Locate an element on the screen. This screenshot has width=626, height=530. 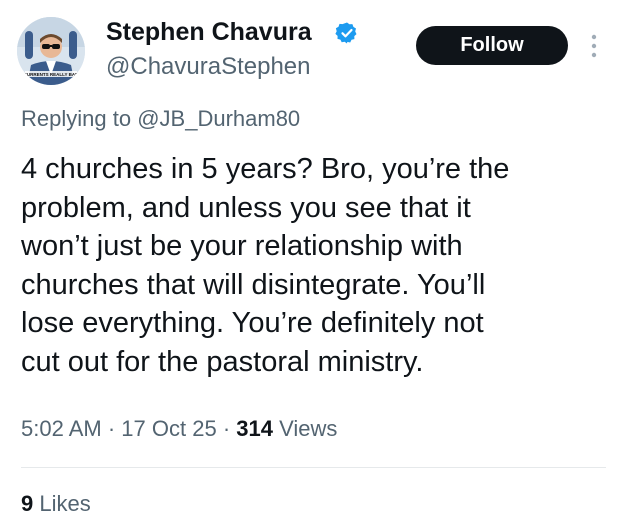
tweet-time: 5:02 AM is located at coordinates (61, 428).